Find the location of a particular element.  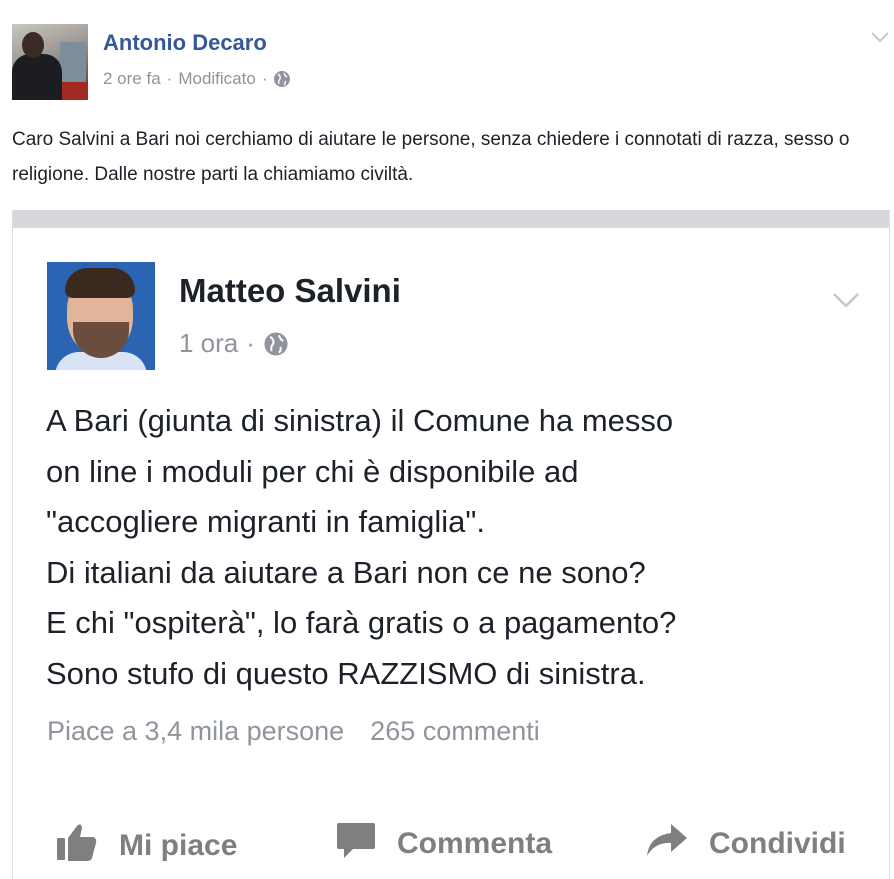

shared-post-line: "accogliere migranti in famiglia". is located at coordinates (265, 521).